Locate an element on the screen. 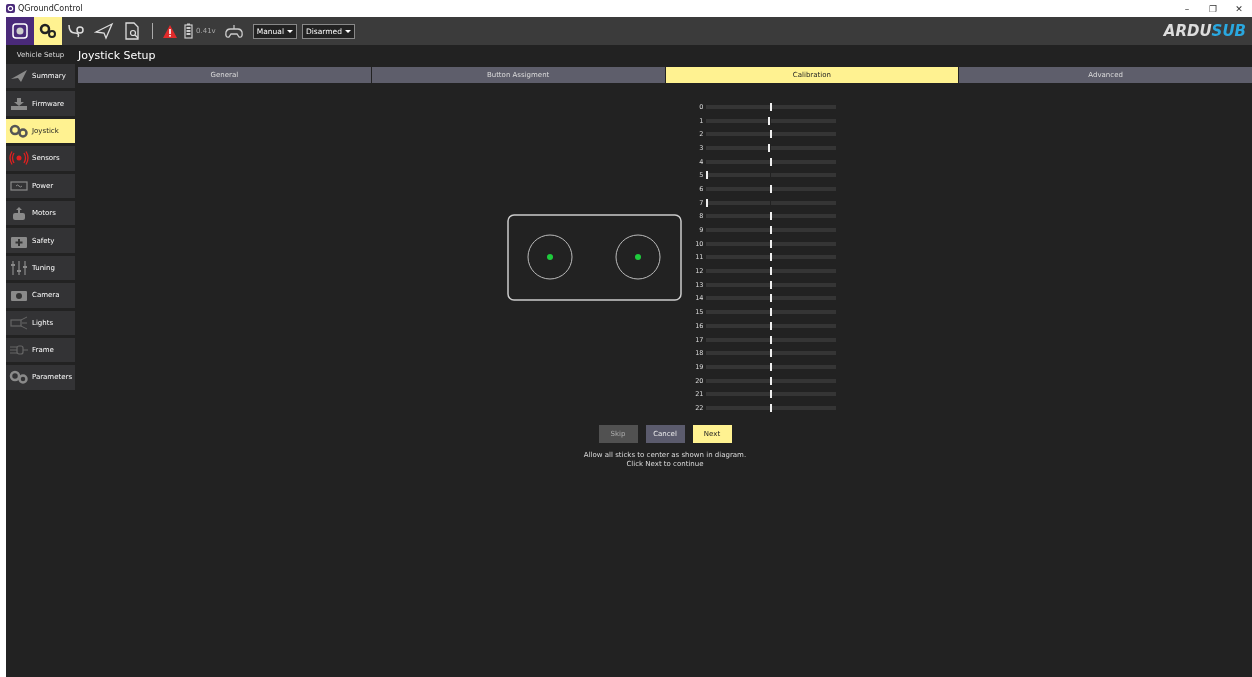 This screenshot has height=677, width=1252. camera-icon is located at coordinates (19, 295).